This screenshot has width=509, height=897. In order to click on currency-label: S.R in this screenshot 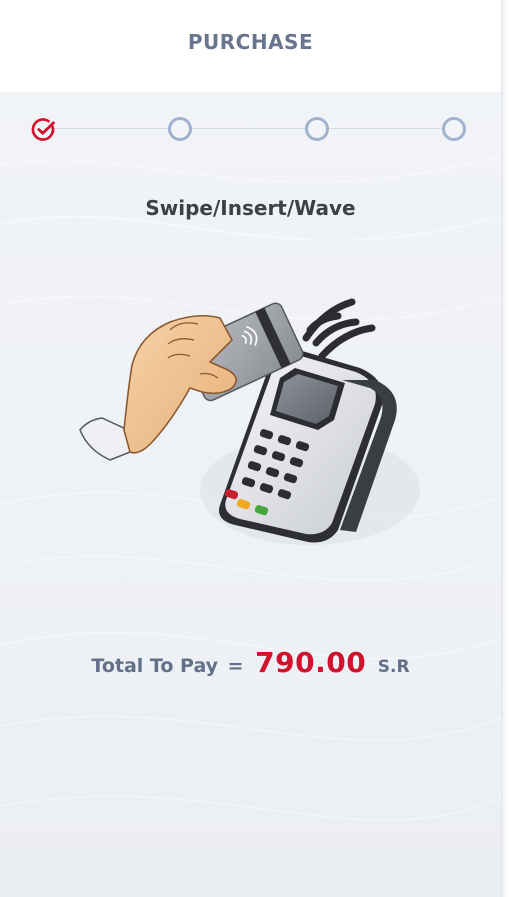, I will do `click(393, 667)`.